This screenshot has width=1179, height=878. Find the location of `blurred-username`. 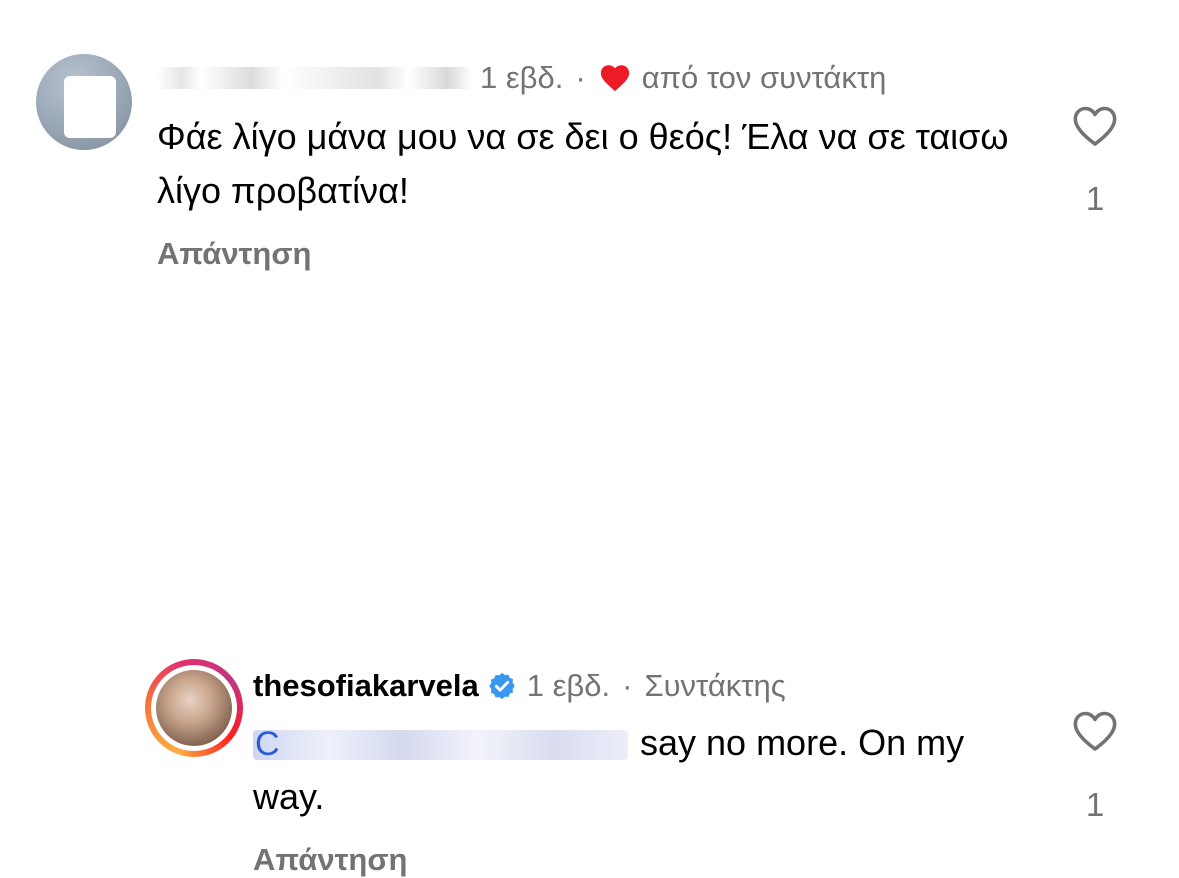

blurred-username is located at coordinates (314, 78).